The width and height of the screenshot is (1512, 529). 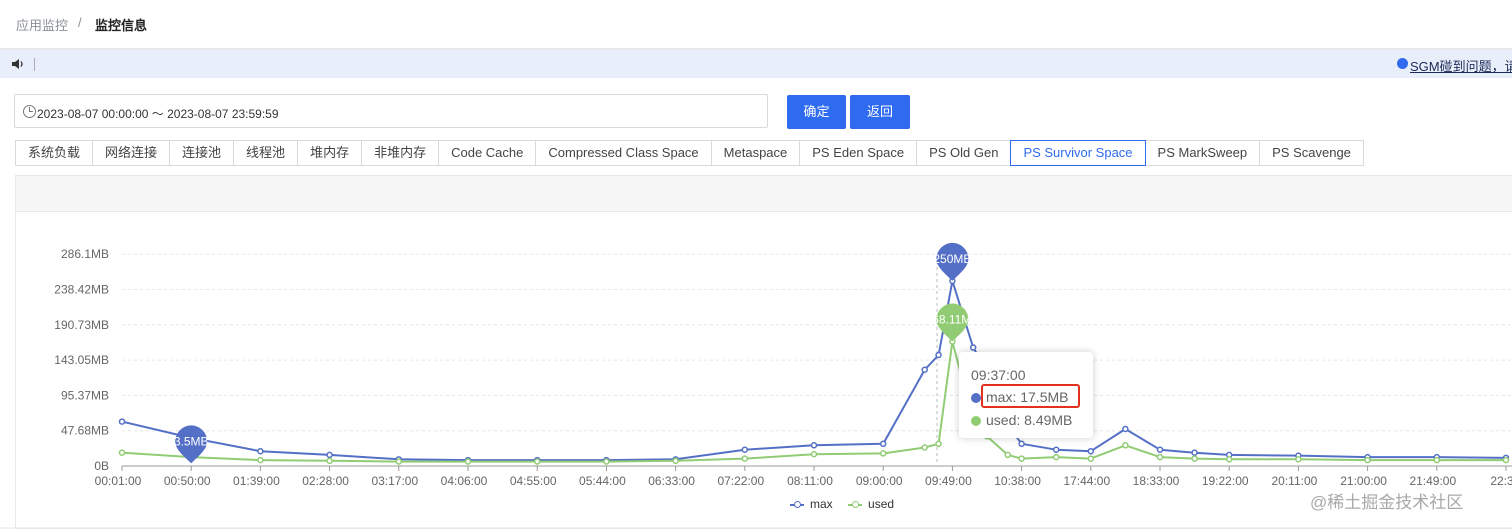 I want to click on legend-item-used: used, so click(x=871, y=504).